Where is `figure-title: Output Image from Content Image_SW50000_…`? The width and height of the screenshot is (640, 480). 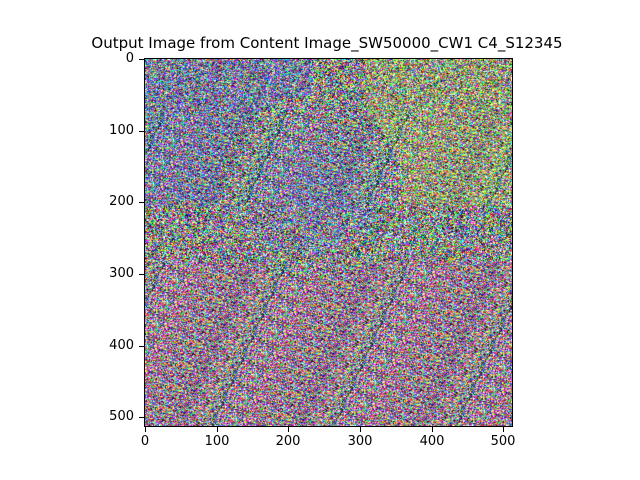
figure-title: Output Image from Content Image_SW50000_… is located at coordinates (327, 43).